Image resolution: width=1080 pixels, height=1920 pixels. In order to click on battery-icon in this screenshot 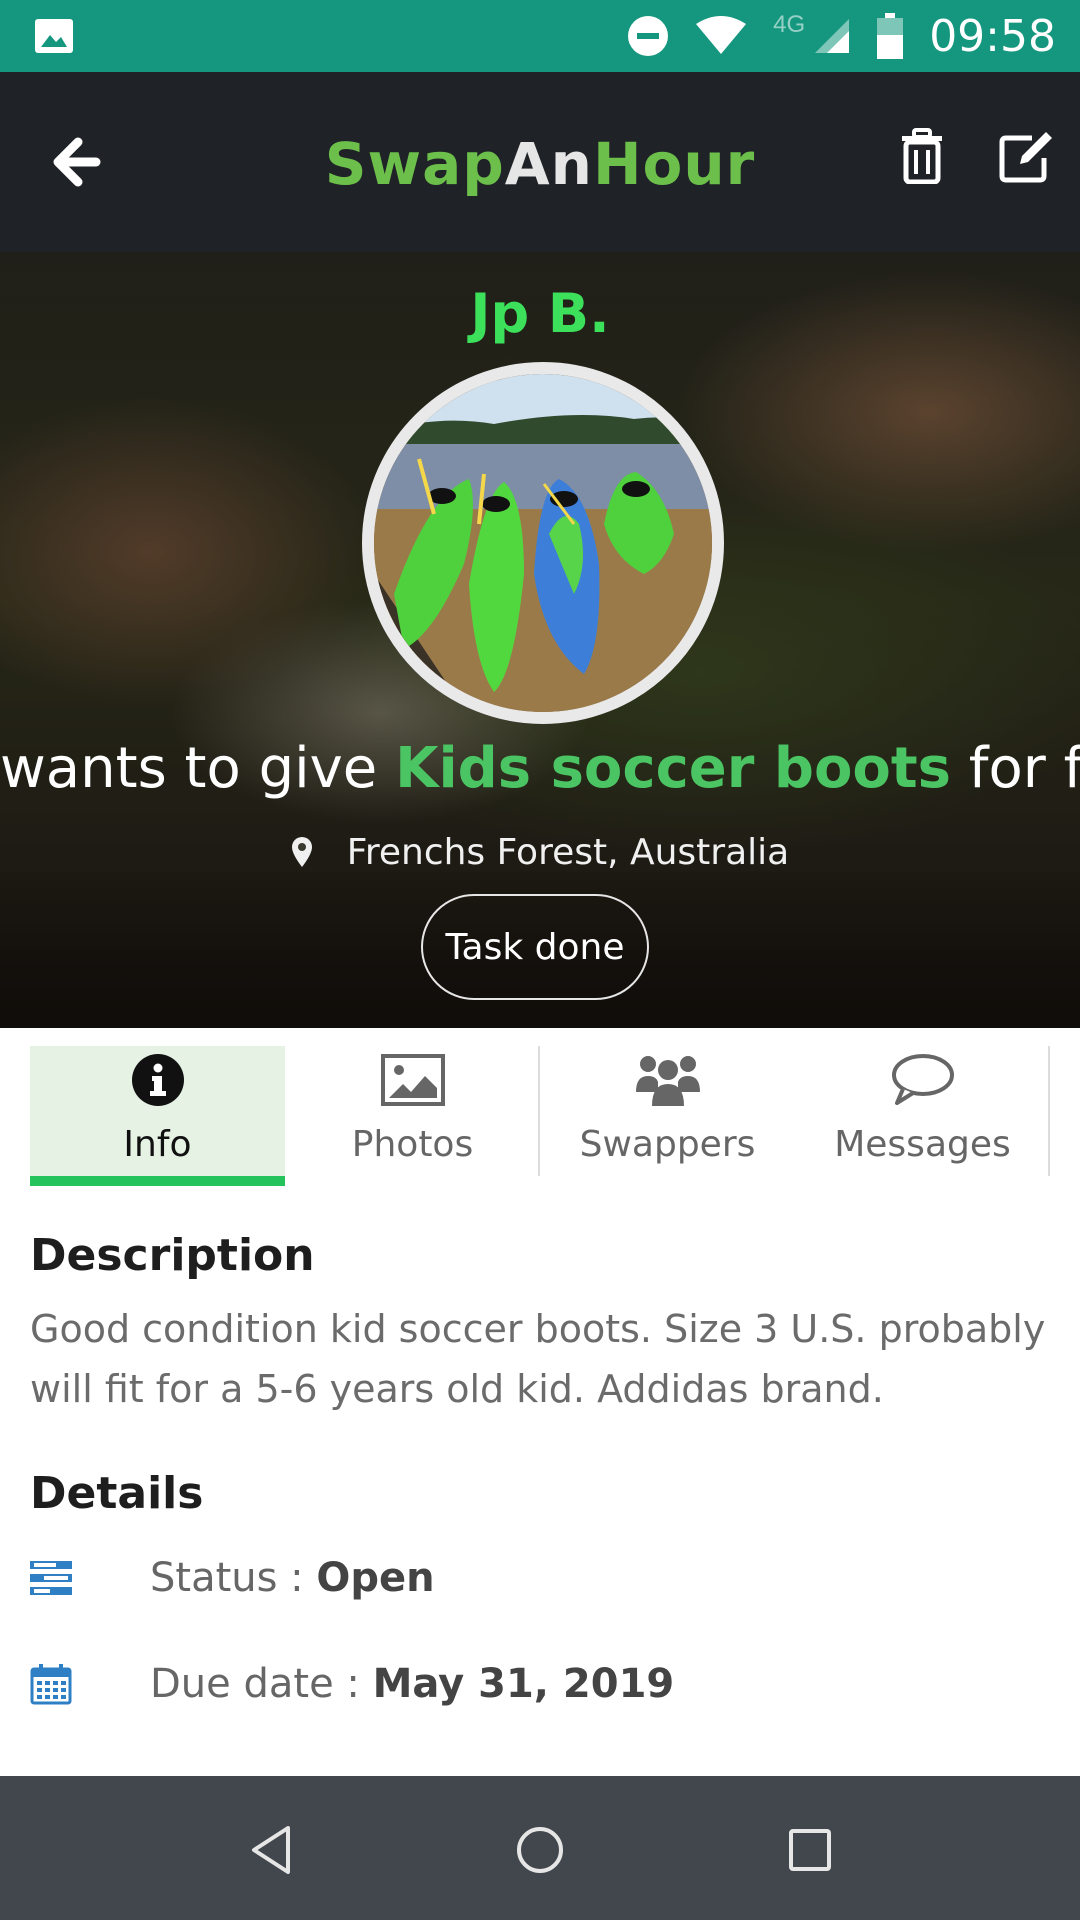, I will do `click(890, 36)`.